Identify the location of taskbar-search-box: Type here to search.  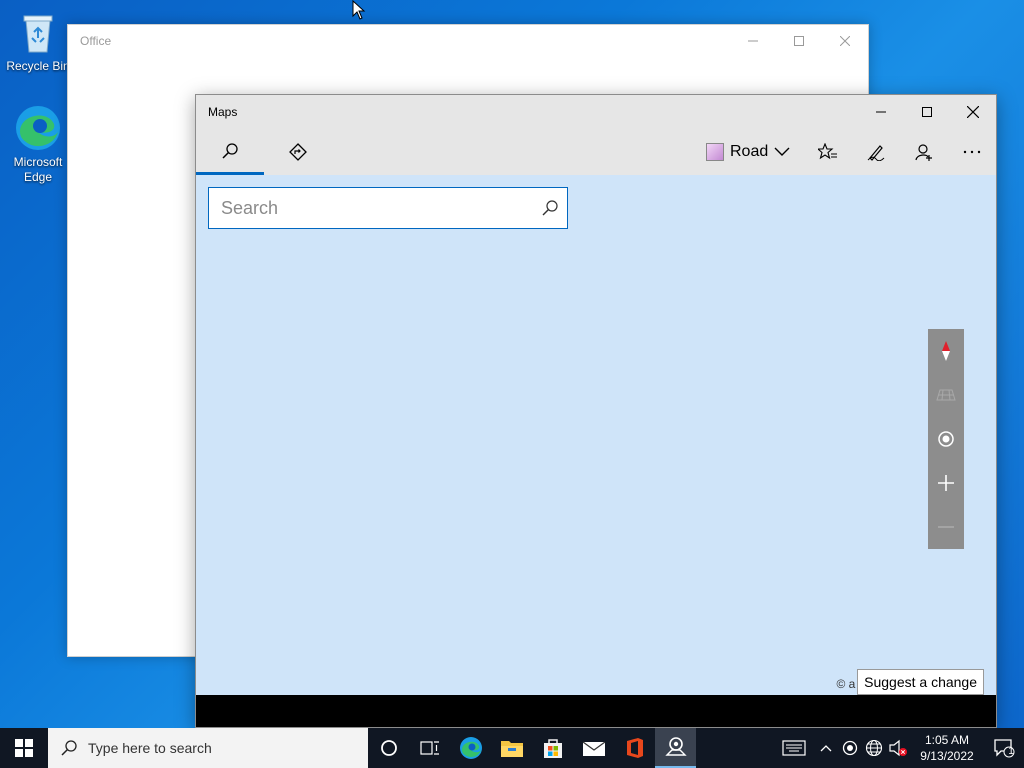
(208, 748).